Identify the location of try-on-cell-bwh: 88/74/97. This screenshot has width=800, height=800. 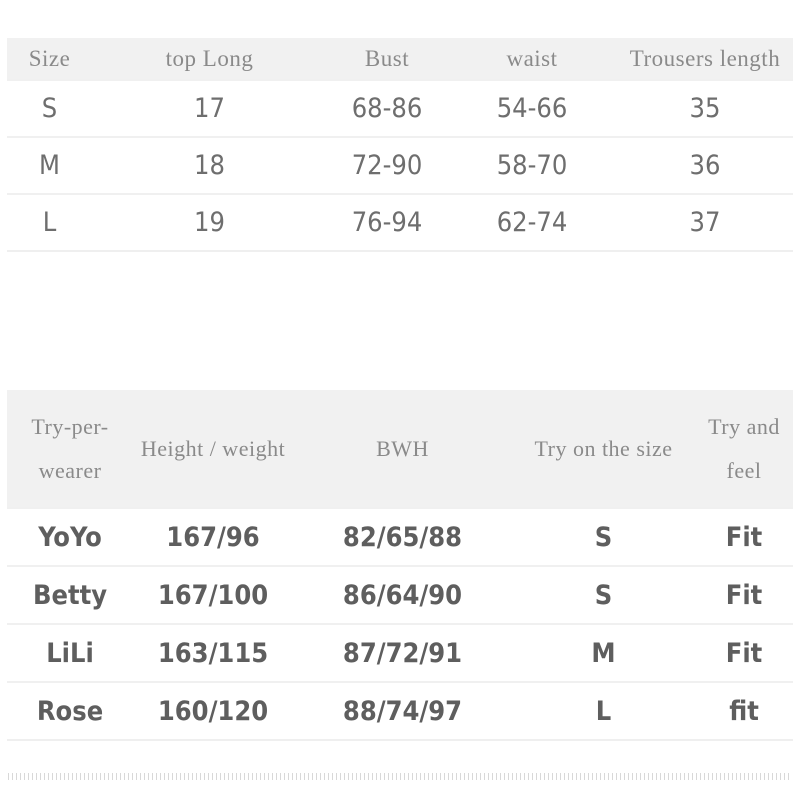
(402, 710).